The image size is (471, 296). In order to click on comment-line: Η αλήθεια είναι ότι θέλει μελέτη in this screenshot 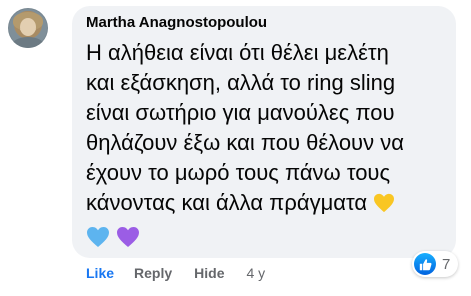, I will do `click(237, 52)`.